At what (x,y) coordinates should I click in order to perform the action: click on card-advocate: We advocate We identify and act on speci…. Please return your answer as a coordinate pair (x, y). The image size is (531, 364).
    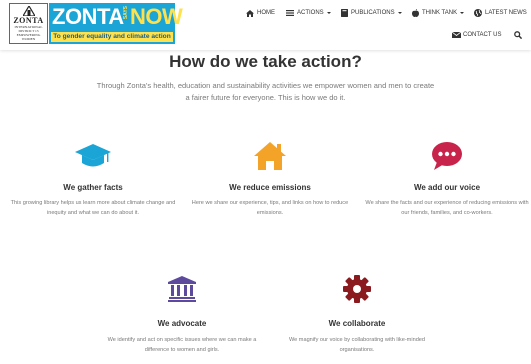
    Looking at the image, I should click on (182, 314).